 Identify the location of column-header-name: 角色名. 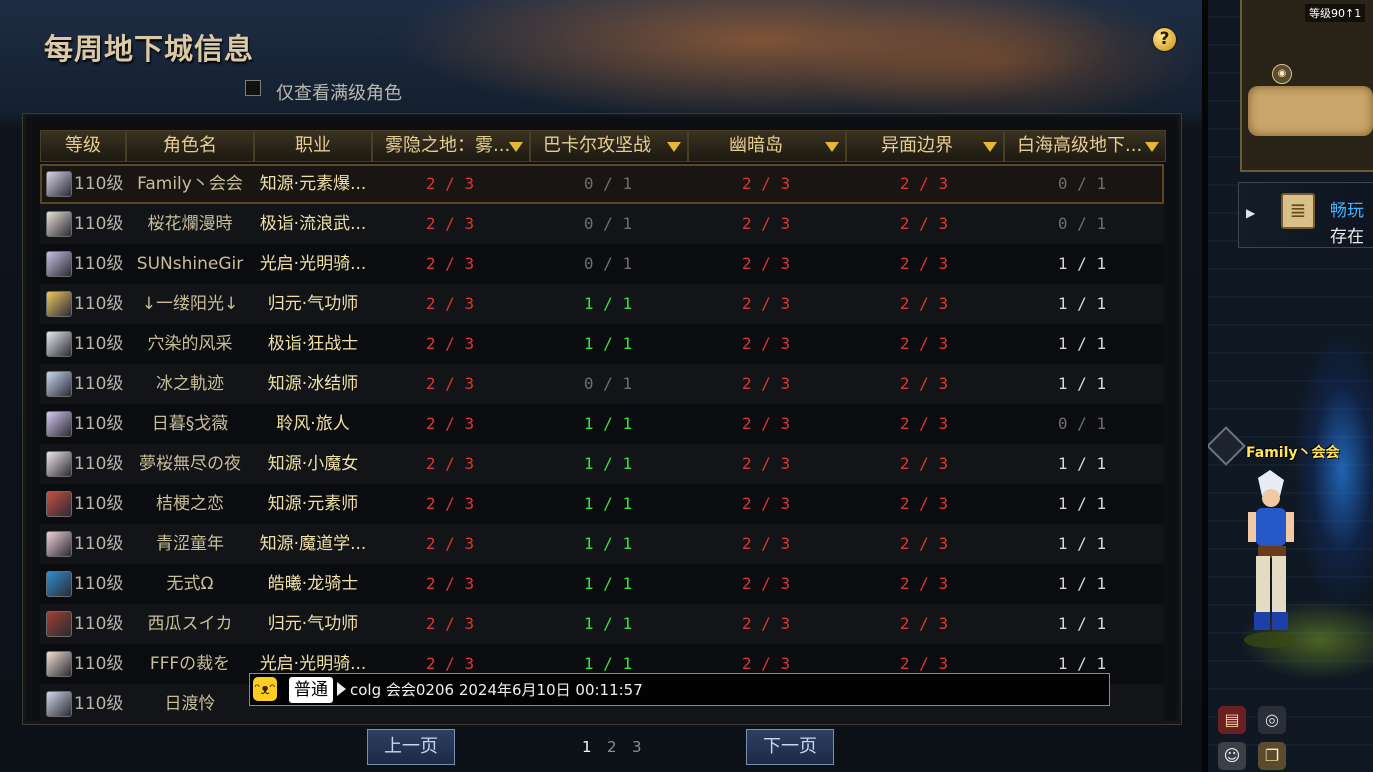
(190, 146).